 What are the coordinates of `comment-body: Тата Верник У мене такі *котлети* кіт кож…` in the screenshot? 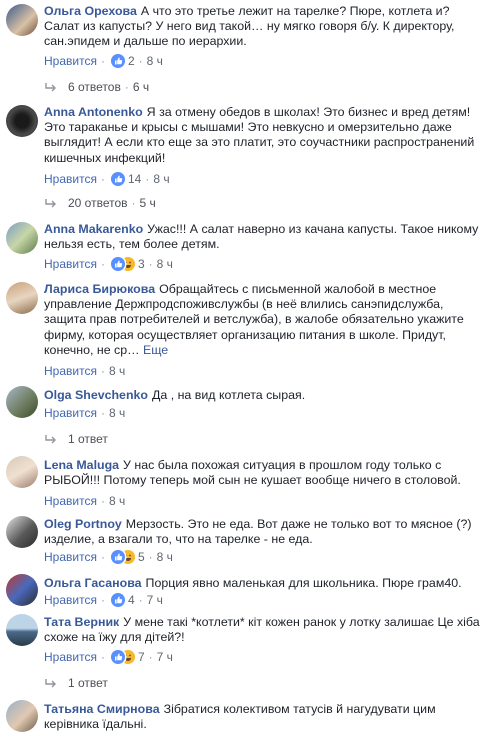 It's located at (264, 630).